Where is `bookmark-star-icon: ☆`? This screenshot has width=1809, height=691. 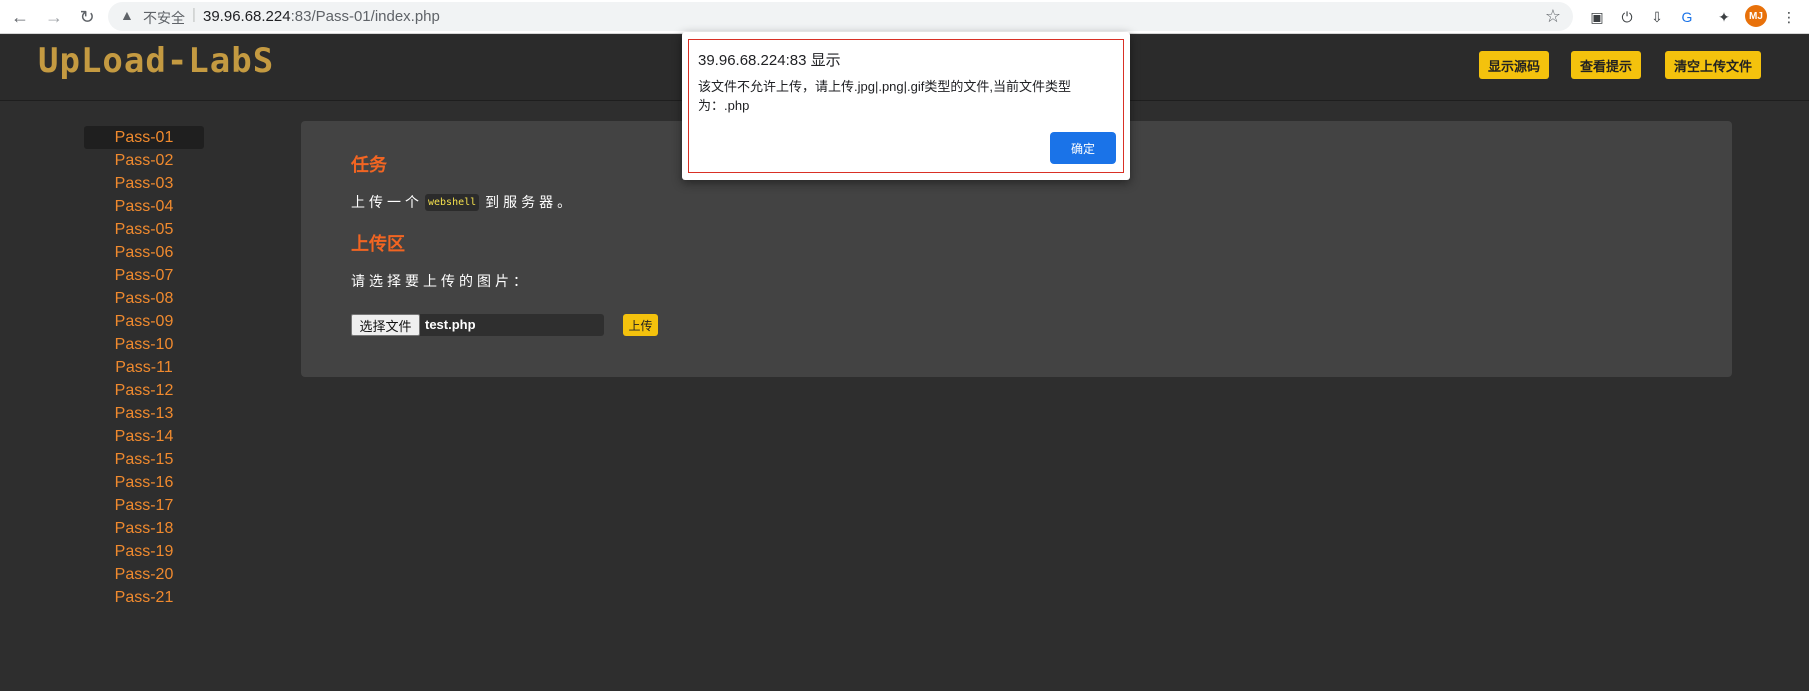
bookmark-star-icon: ☆ is located at coordinates (1553, 16).